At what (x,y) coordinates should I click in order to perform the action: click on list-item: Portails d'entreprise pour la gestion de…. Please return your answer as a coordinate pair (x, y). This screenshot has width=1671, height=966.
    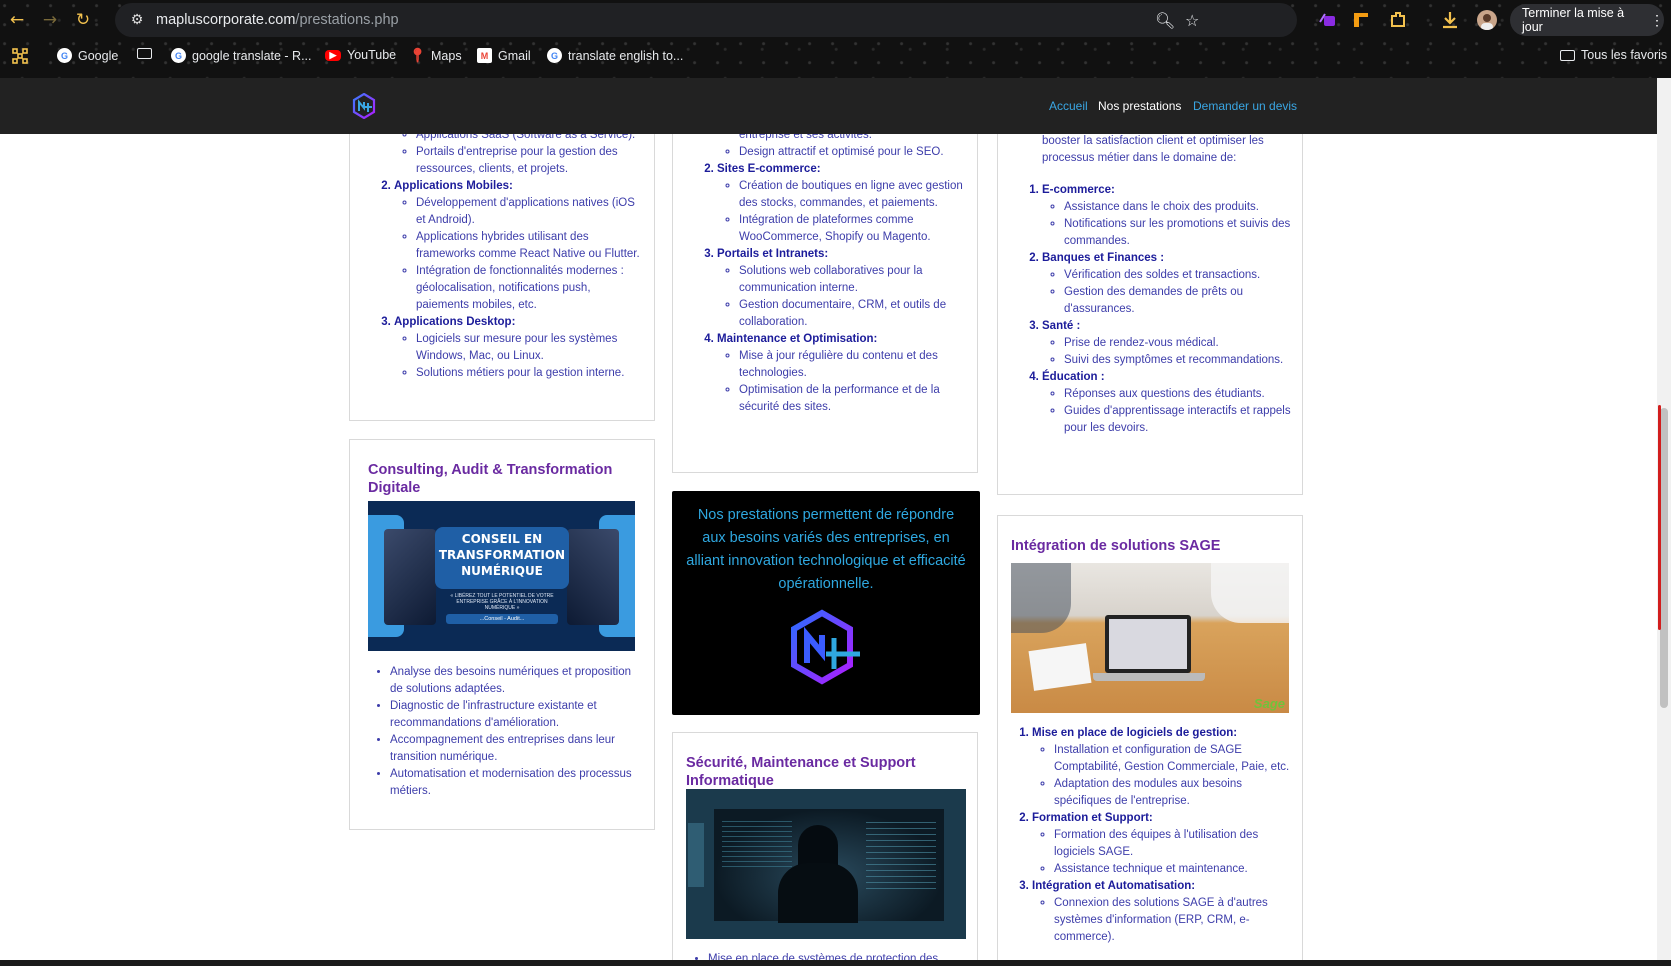
    Looking at the image, I should click on (529, 161).